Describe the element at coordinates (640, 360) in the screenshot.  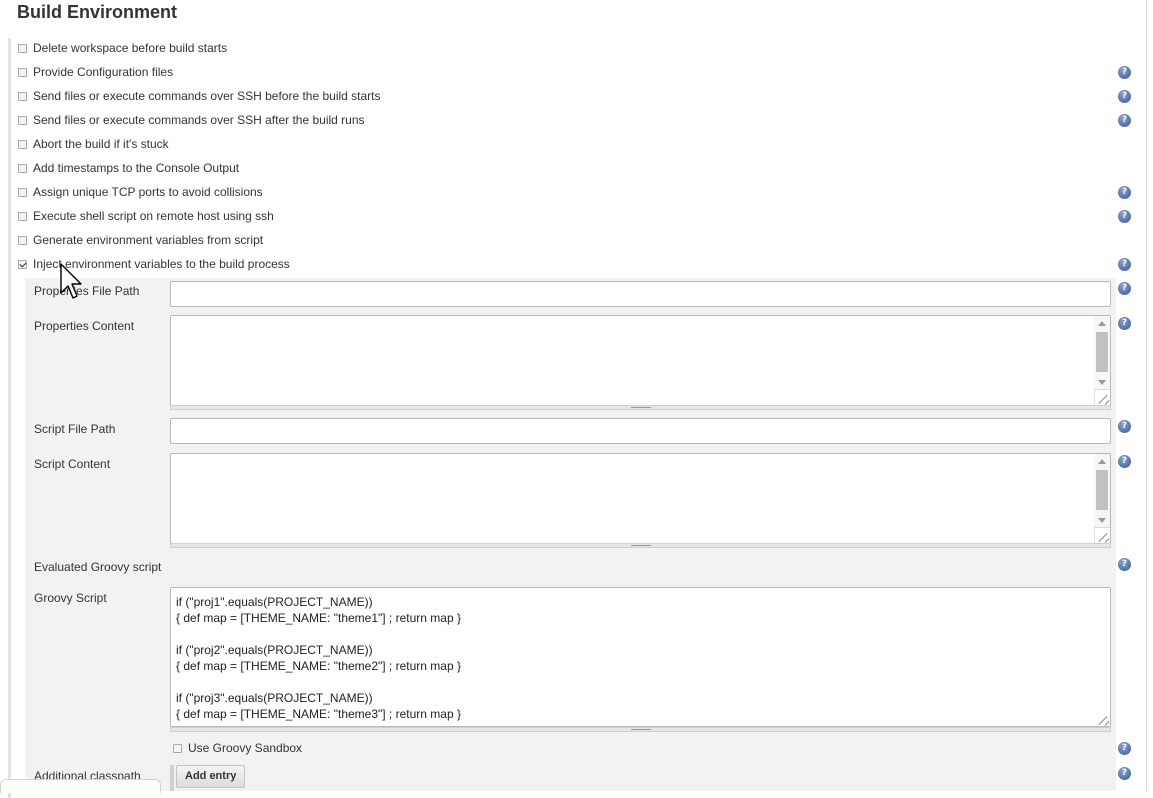
I see `properties-content-textarea` at that location.